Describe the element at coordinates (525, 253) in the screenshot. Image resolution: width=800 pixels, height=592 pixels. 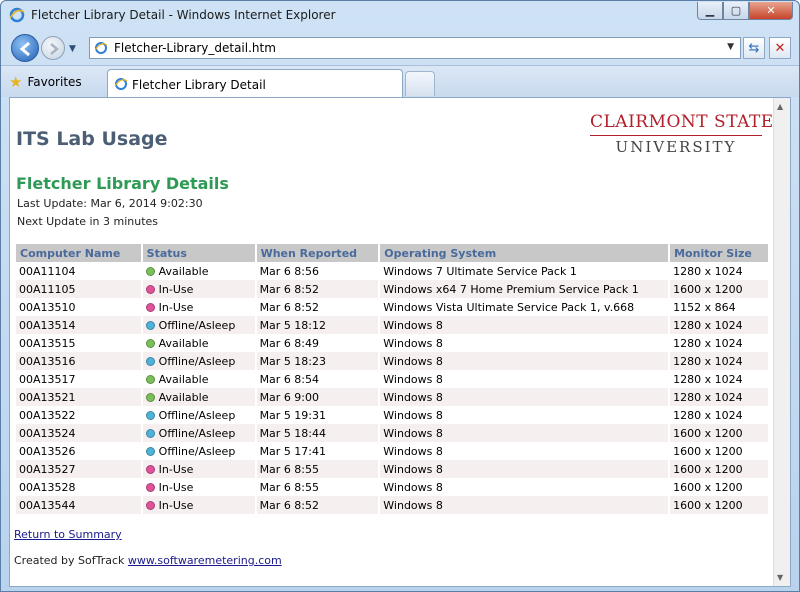
I see `header-operating-system: Operating System` at that location.